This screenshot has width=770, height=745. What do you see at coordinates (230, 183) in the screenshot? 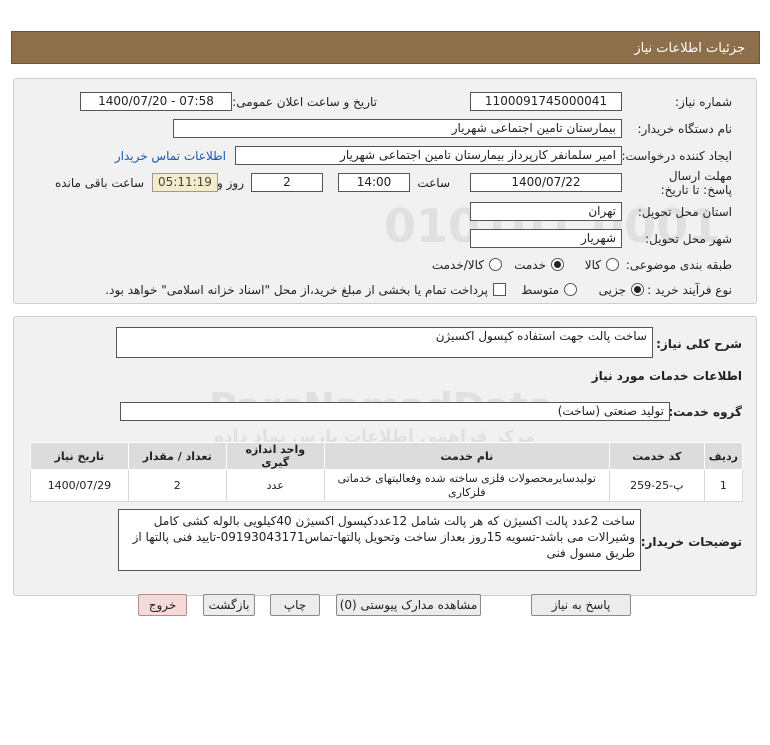
I see `days-label: روز و` at bounding box center [230, 183].